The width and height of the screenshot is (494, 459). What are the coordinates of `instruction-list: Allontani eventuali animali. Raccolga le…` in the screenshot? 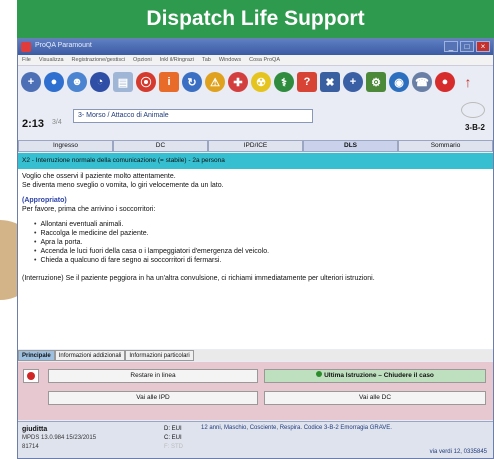 It's located at (259, 242).